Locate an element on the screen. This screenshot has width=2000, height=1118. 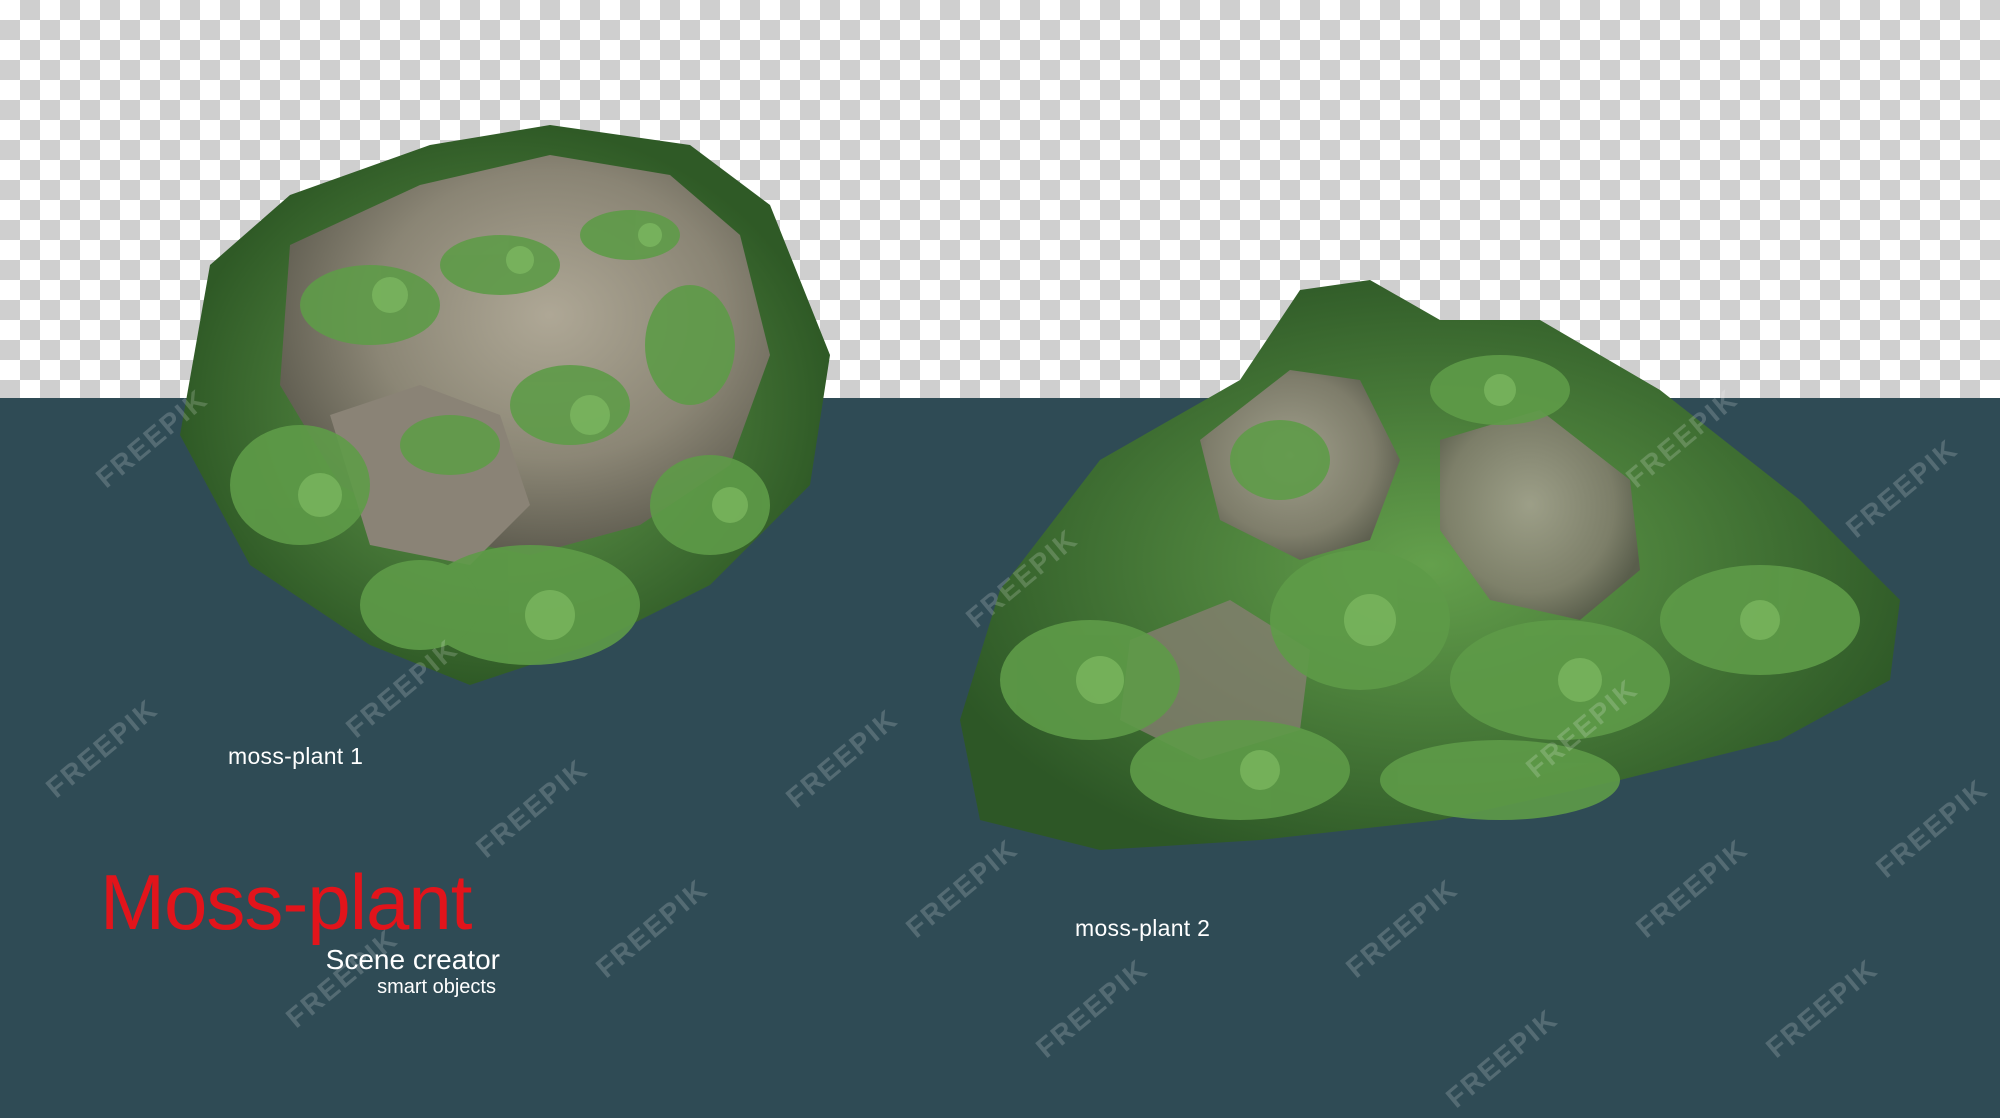
subtitle: Scene creator is located at coordinates (412, 959).